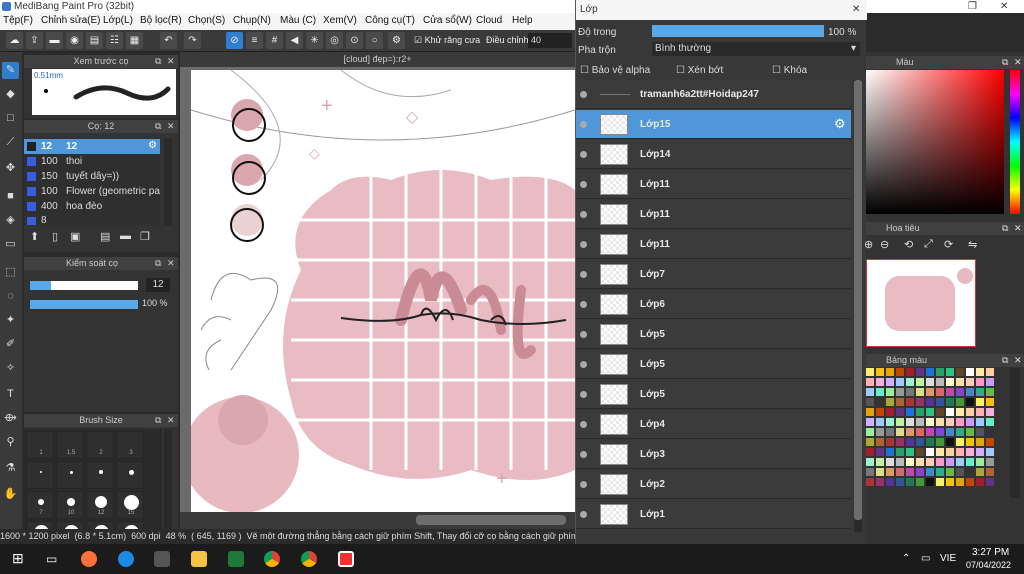 The height and width of the screenshot is (574, 1024). Describe the element at coordinates (713, 274) in the screenshot. I see `layer-row: Lớp7` at that location.